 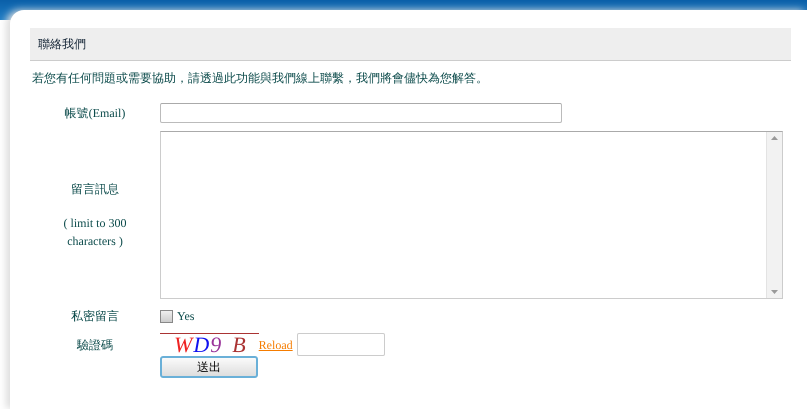 I want to click on scrollbar, so click(x=774, y=215).